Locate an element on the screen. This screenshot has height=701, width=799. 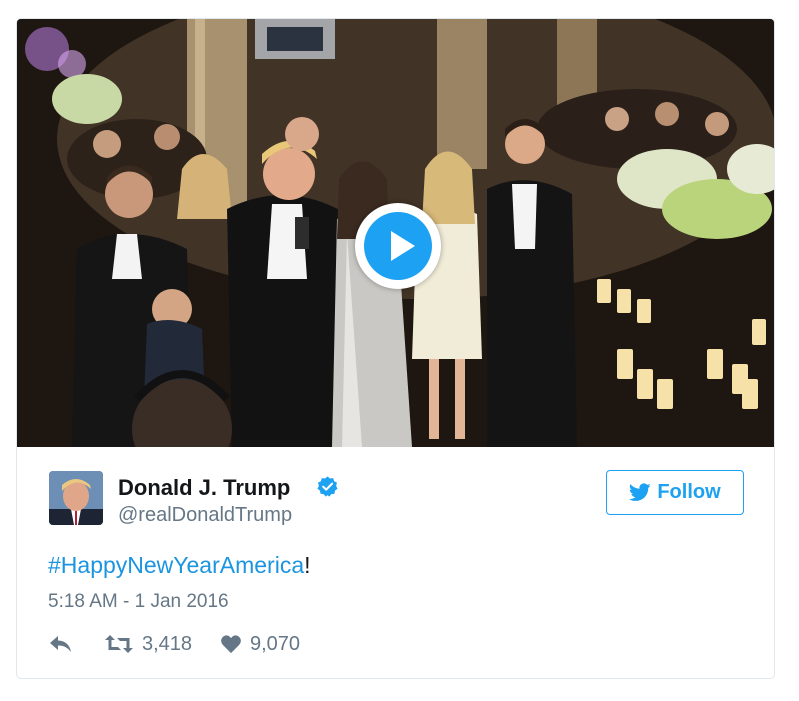
hashtag-link: #HappyNewYearAmerica is located at coordinates (176, 565).